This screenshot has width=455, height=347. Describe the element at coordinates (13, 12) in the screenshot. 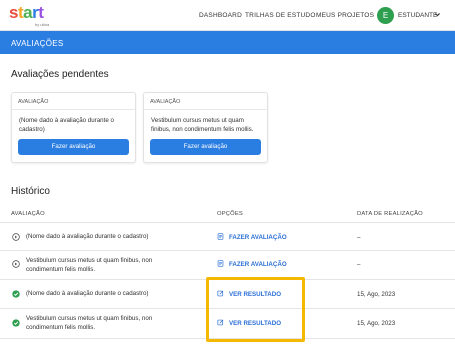

I see `logo-letter: s` at that location.